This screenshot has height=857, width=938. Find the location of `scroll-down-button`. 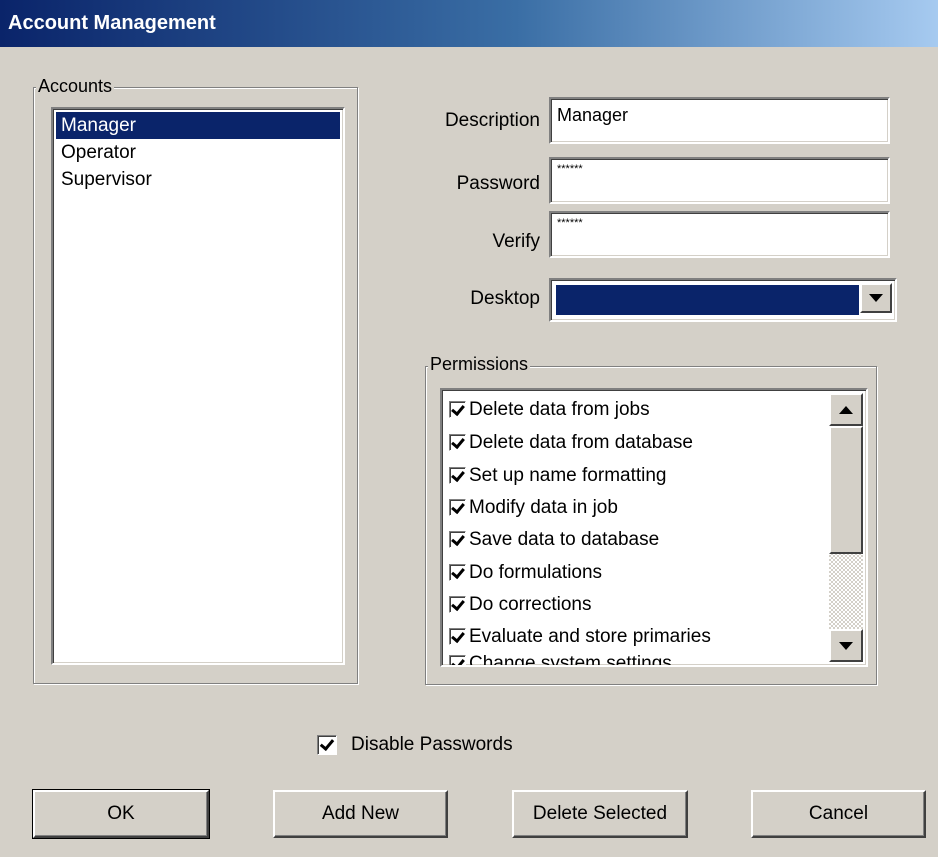

scroll-down-button is located at coordinates (846, 645).